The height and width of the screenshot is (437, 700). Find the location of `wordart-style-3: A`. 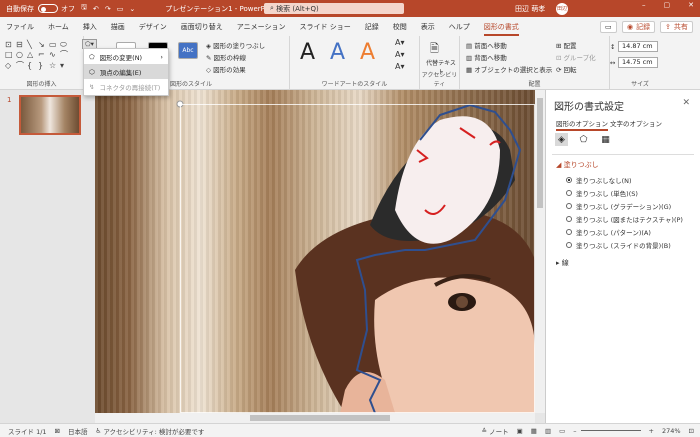

wordart-style-3: A is located at coordinates (367, 52).